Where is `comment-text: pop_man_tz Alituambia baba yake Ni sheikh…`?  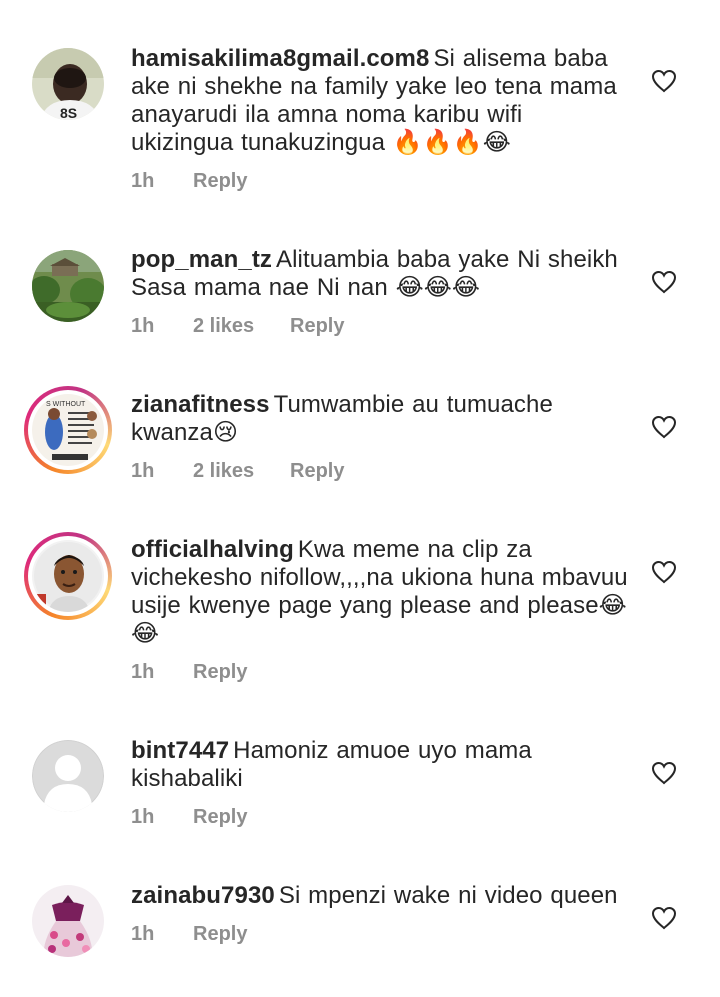 comment-text: pop_man_tz Alituambia baba yake Ni sheikh… is located at coordinates (381, 274).